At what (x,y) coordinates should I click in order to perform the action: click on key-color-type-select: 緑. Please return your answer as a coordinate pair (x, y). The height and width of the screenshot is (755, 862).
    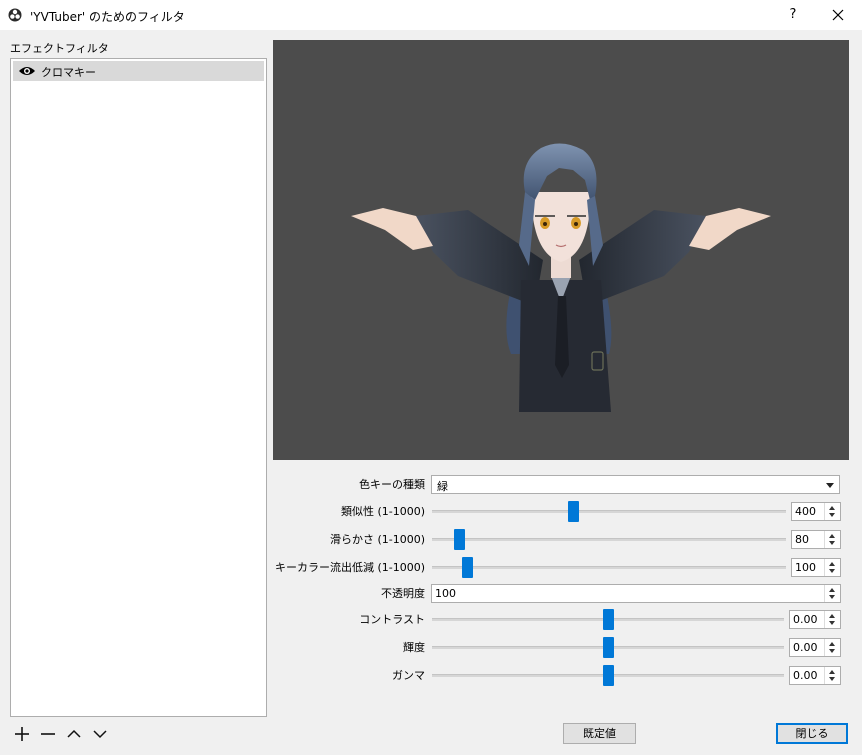
    Looking at the image, I should click on (635, 484).